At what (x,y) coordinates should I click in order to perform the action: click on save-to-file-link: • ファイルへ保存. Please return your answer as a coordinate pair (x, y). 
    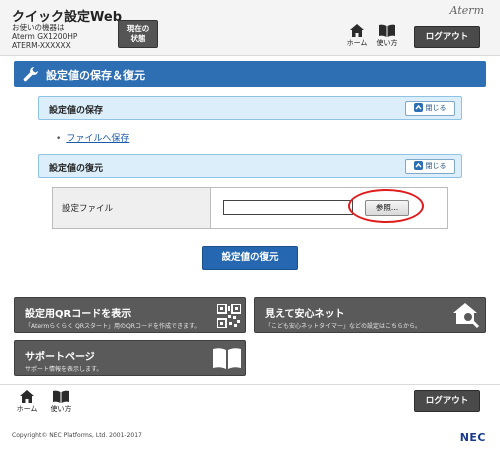
    Looking at the image, I should click on (92, 137).